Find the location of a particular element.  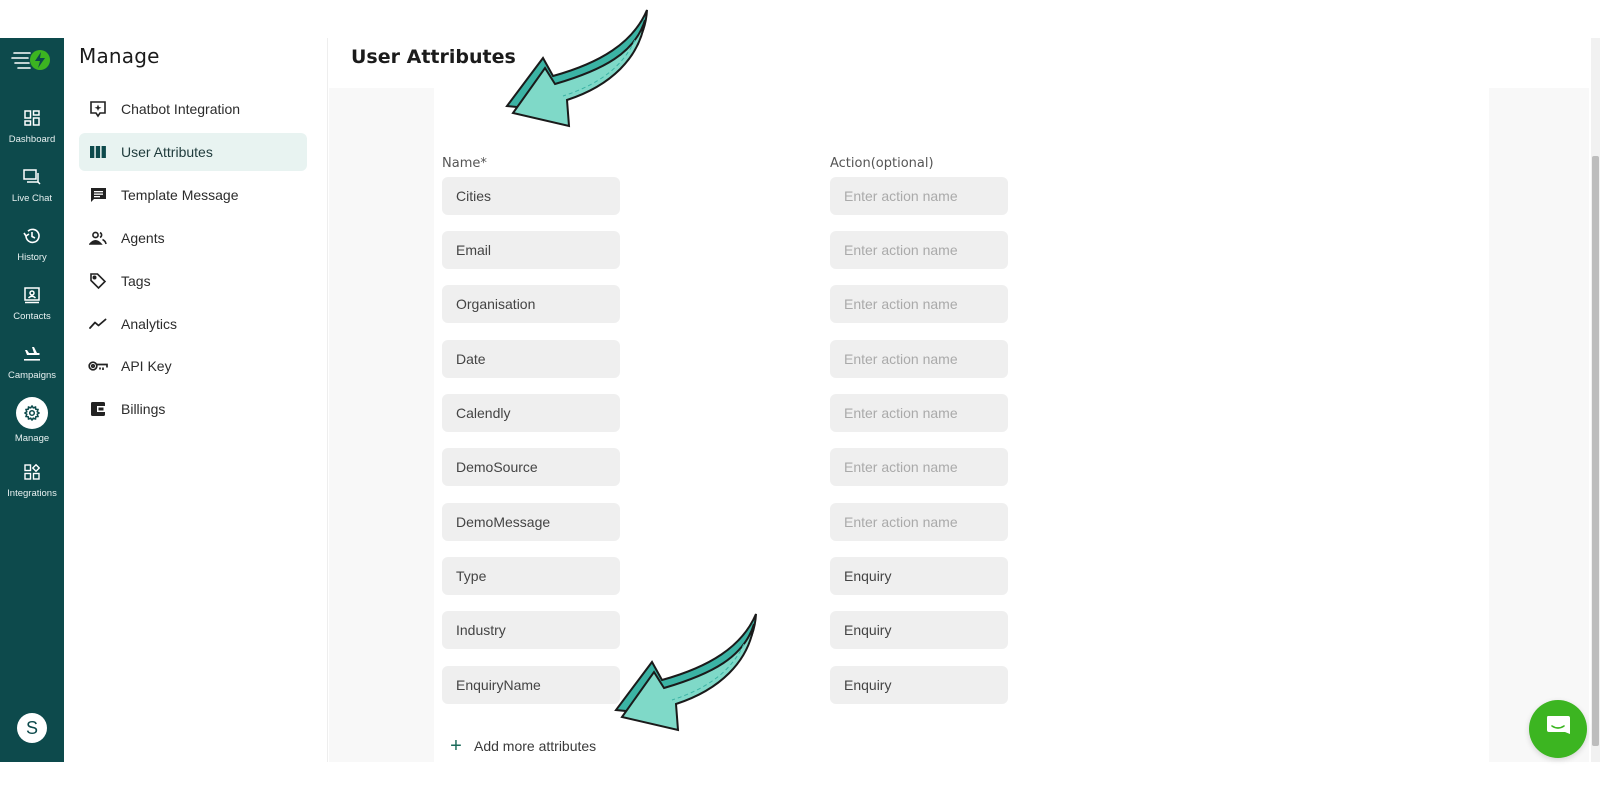

page-title: User Attributes is located at coordinates (433, 57).